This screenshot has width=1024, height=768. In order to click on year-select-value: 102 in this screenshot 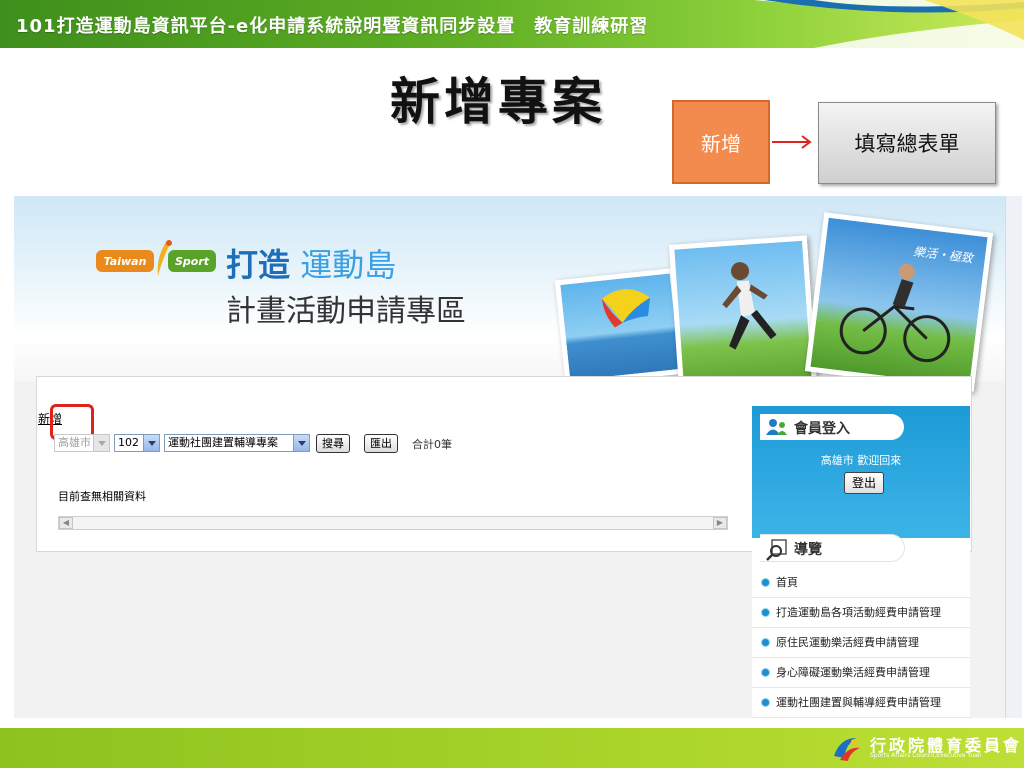, I will do `click(128, 442)`.